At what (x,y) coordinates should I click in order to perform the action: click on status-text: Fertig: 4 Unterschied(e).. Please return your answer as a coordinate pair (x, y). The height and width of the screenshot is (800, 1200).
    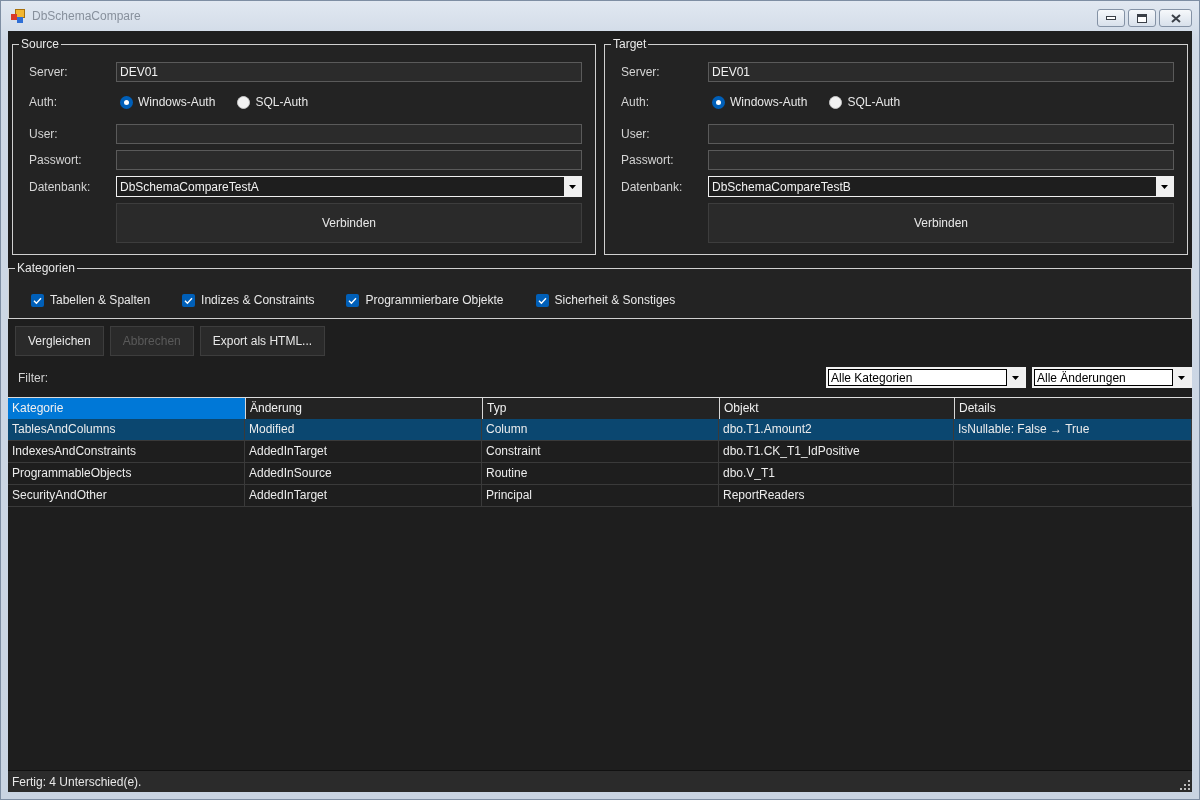
    Looking at the image, I should click on (77, 781).